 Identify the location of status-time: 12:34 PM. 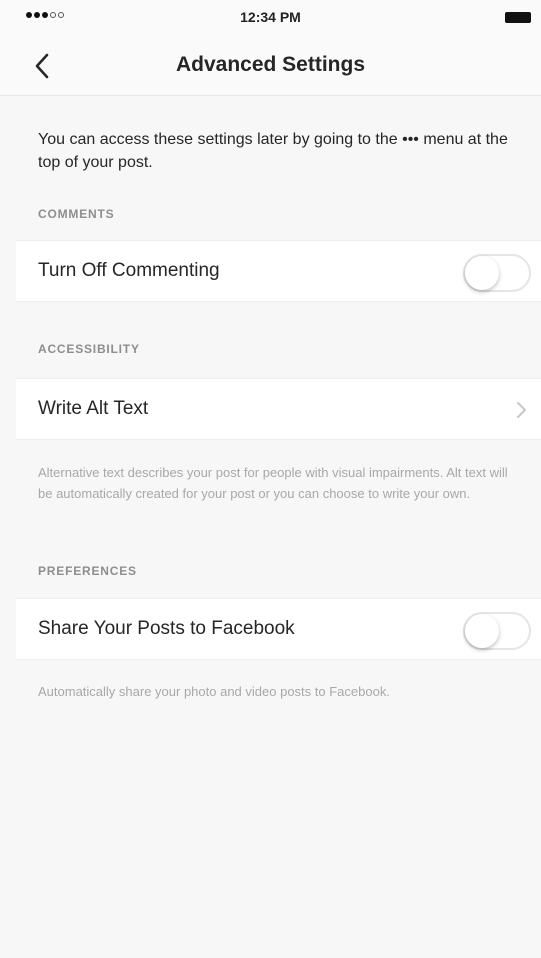
(270, 17).